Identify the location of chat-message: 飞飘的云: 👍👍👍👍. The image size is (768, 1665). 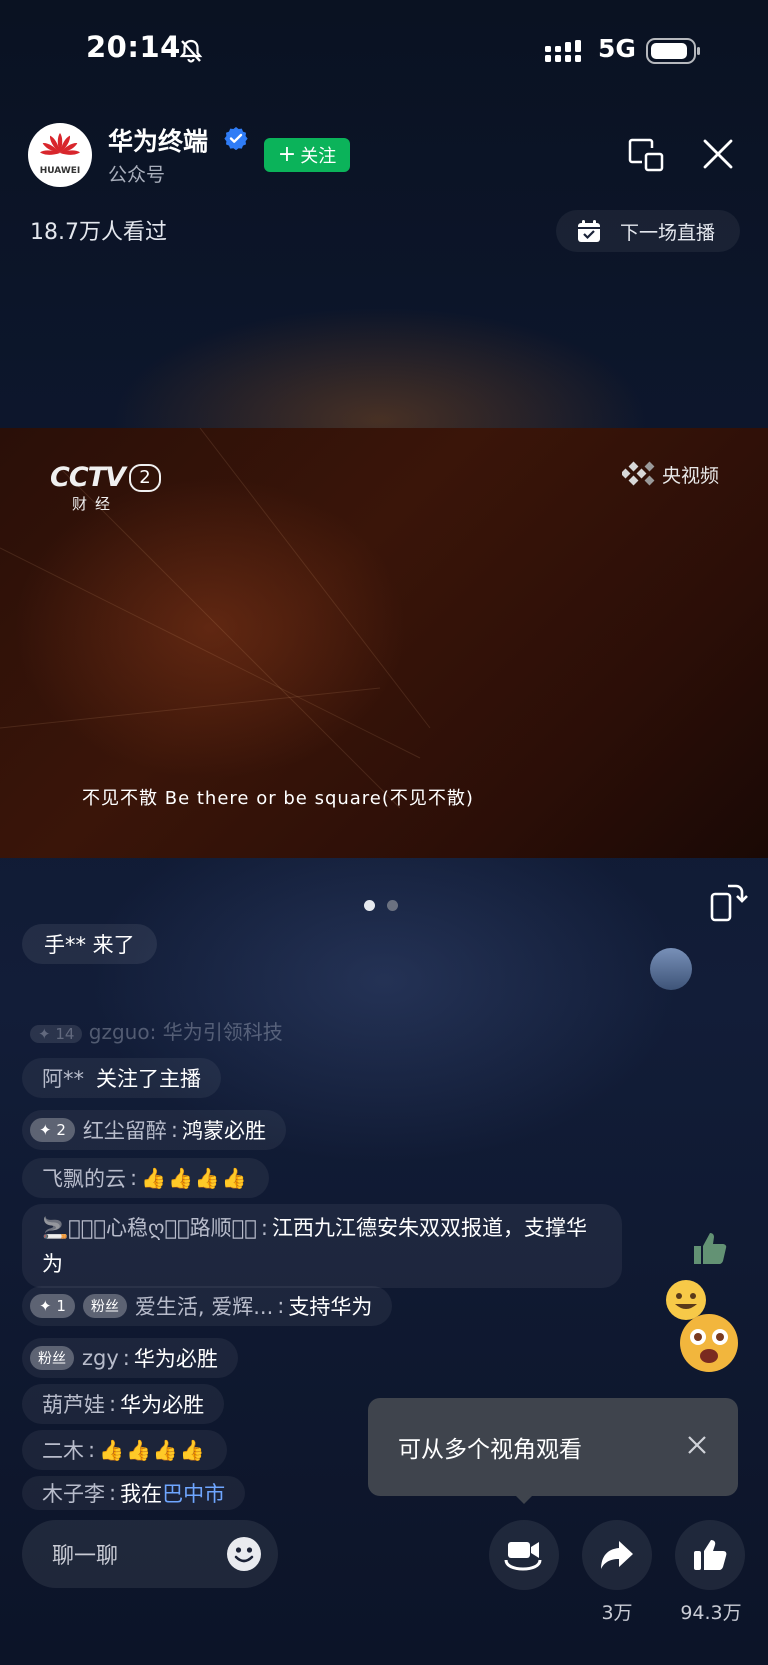
(145, 1178).